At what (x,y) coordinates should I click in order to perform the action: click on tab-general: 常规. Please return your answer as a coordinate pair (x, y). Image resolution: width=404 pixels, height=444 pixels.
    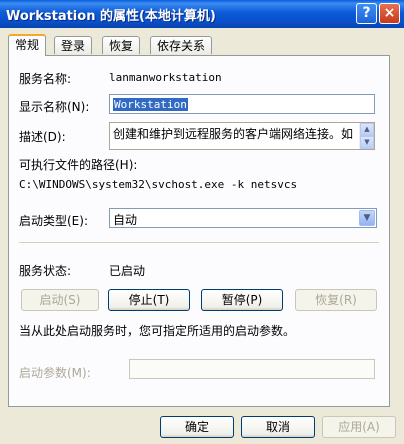
    Looking at the image, I should click on (27, 45).